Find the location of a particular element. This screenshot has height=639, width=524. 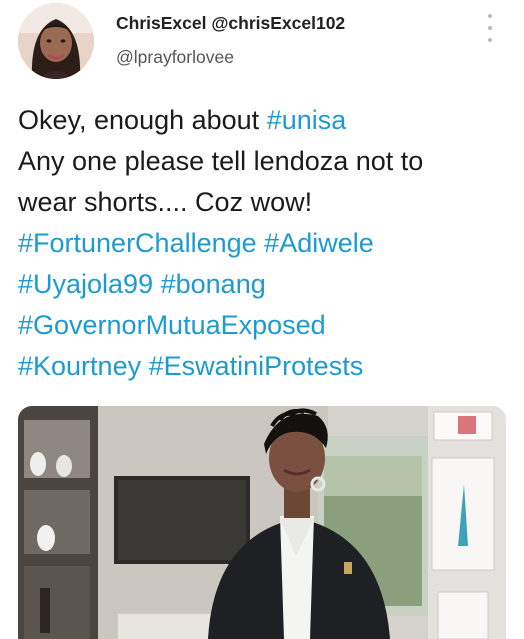

hashtag-link: #unisa is located at coordinates (307, 120).